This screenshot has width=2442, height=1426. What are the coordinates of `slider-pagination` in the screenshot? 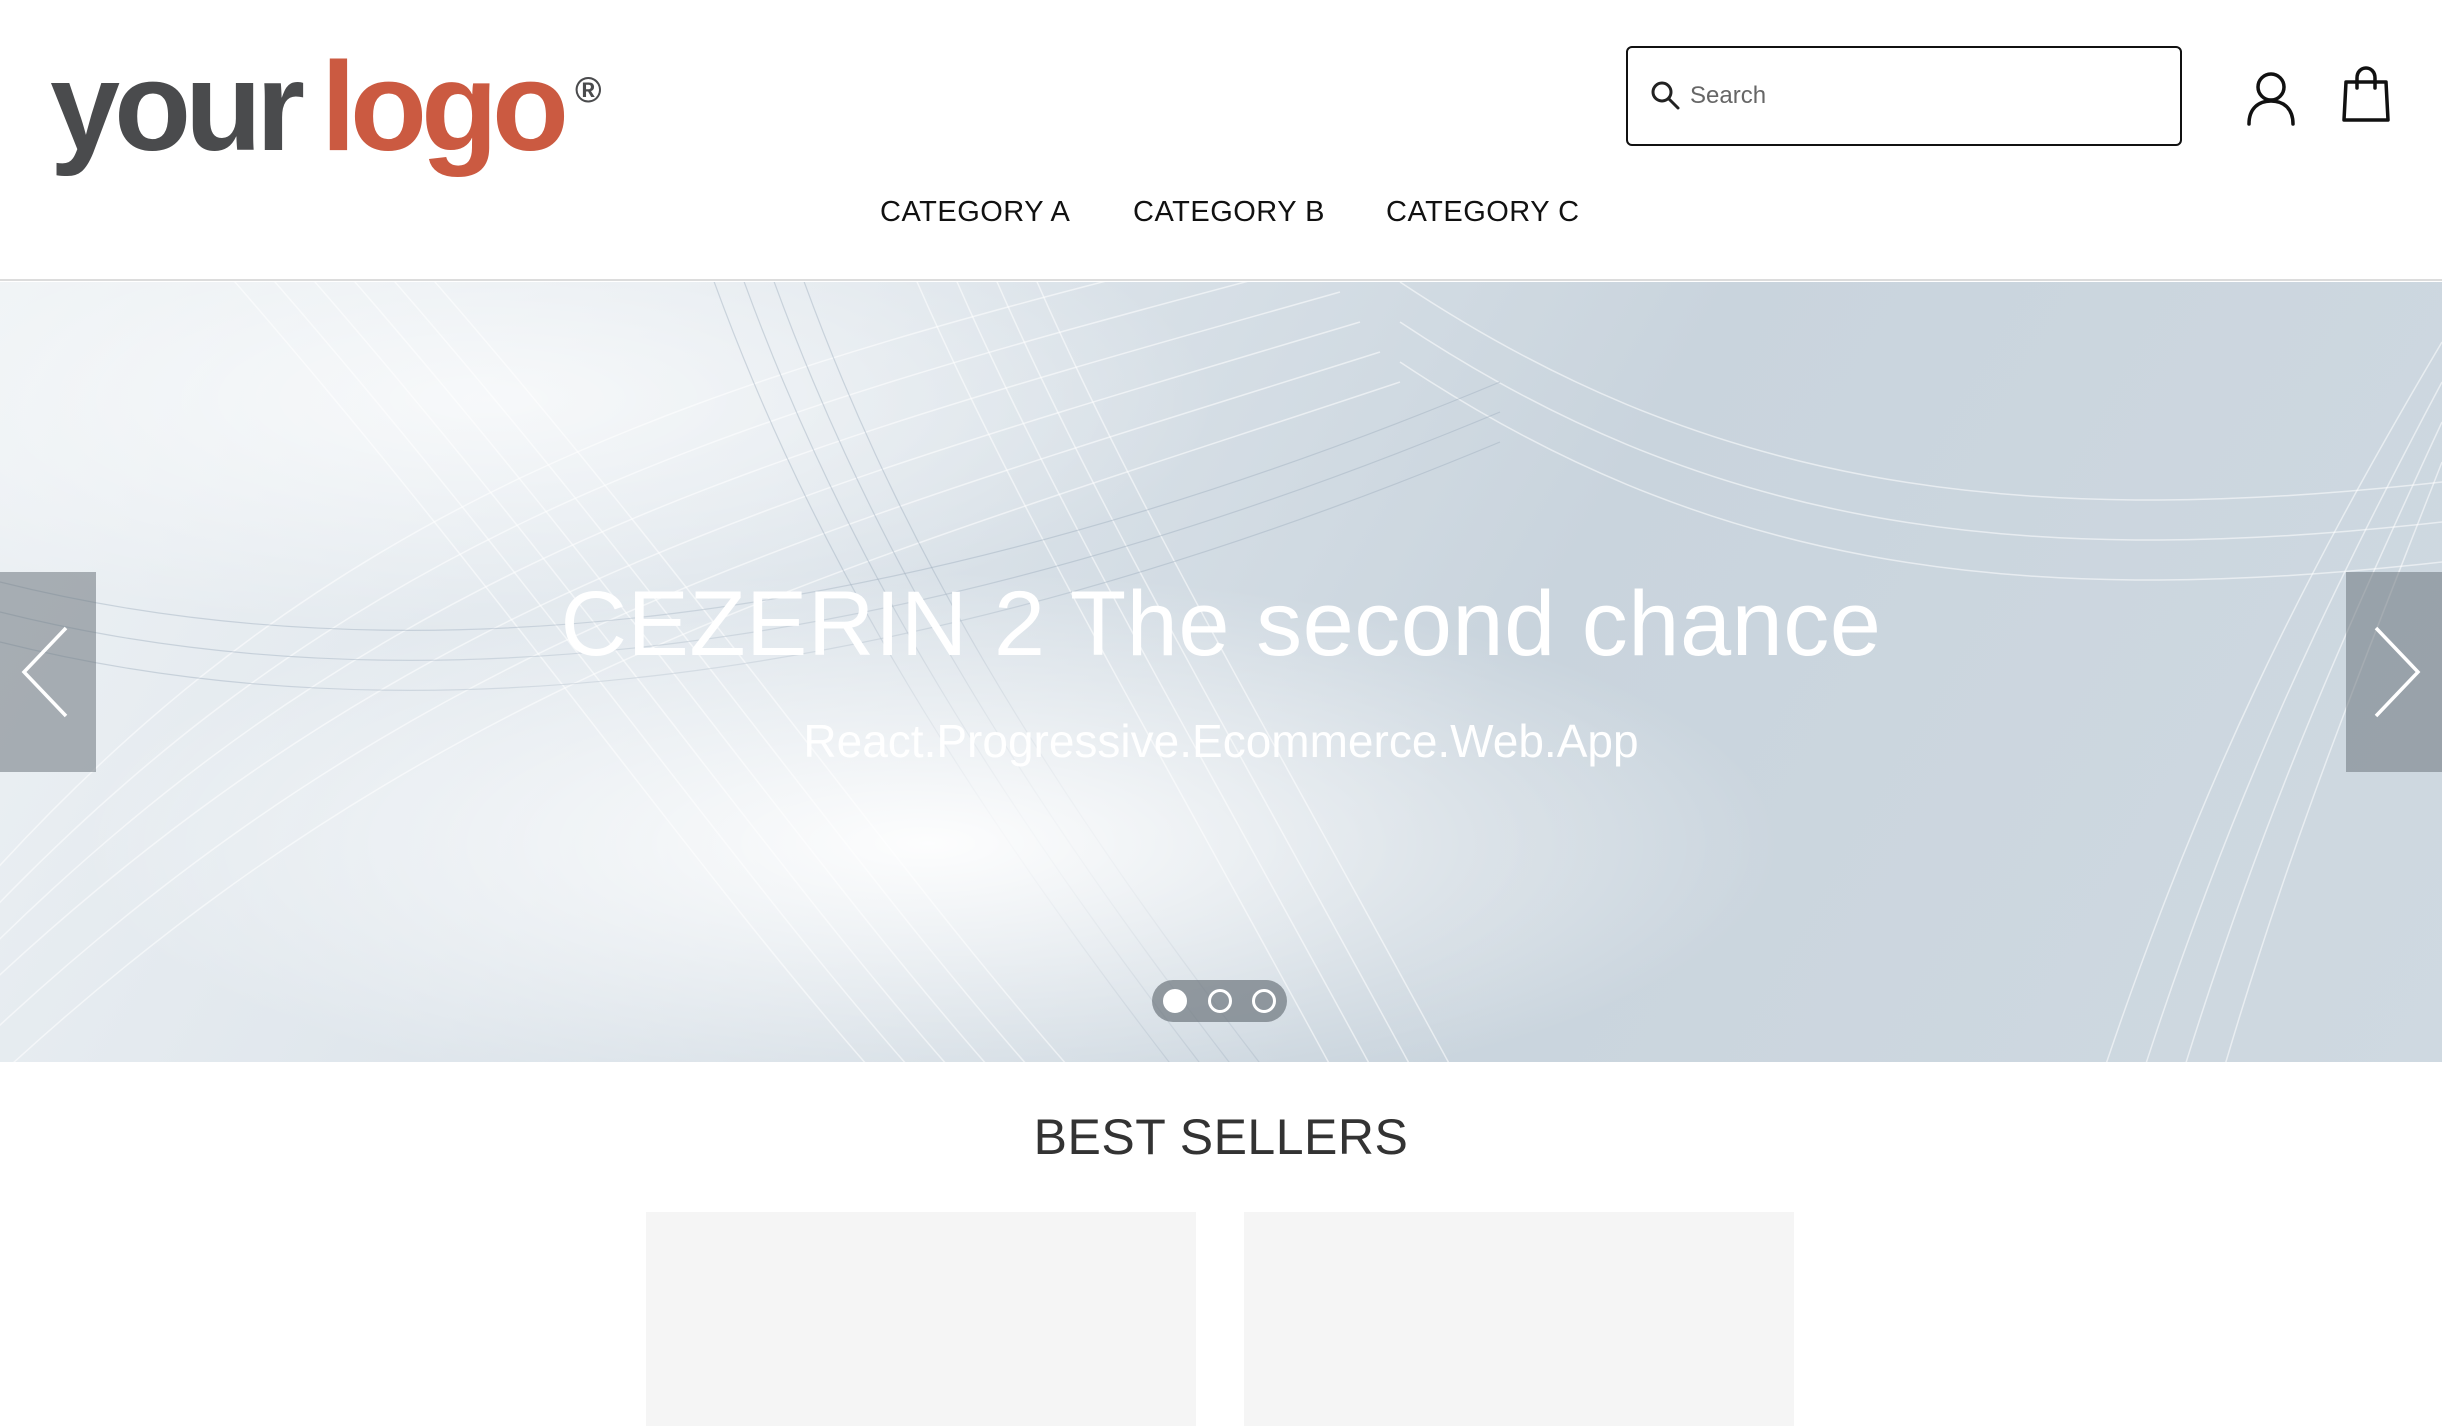 It's located at (1219, 1001).